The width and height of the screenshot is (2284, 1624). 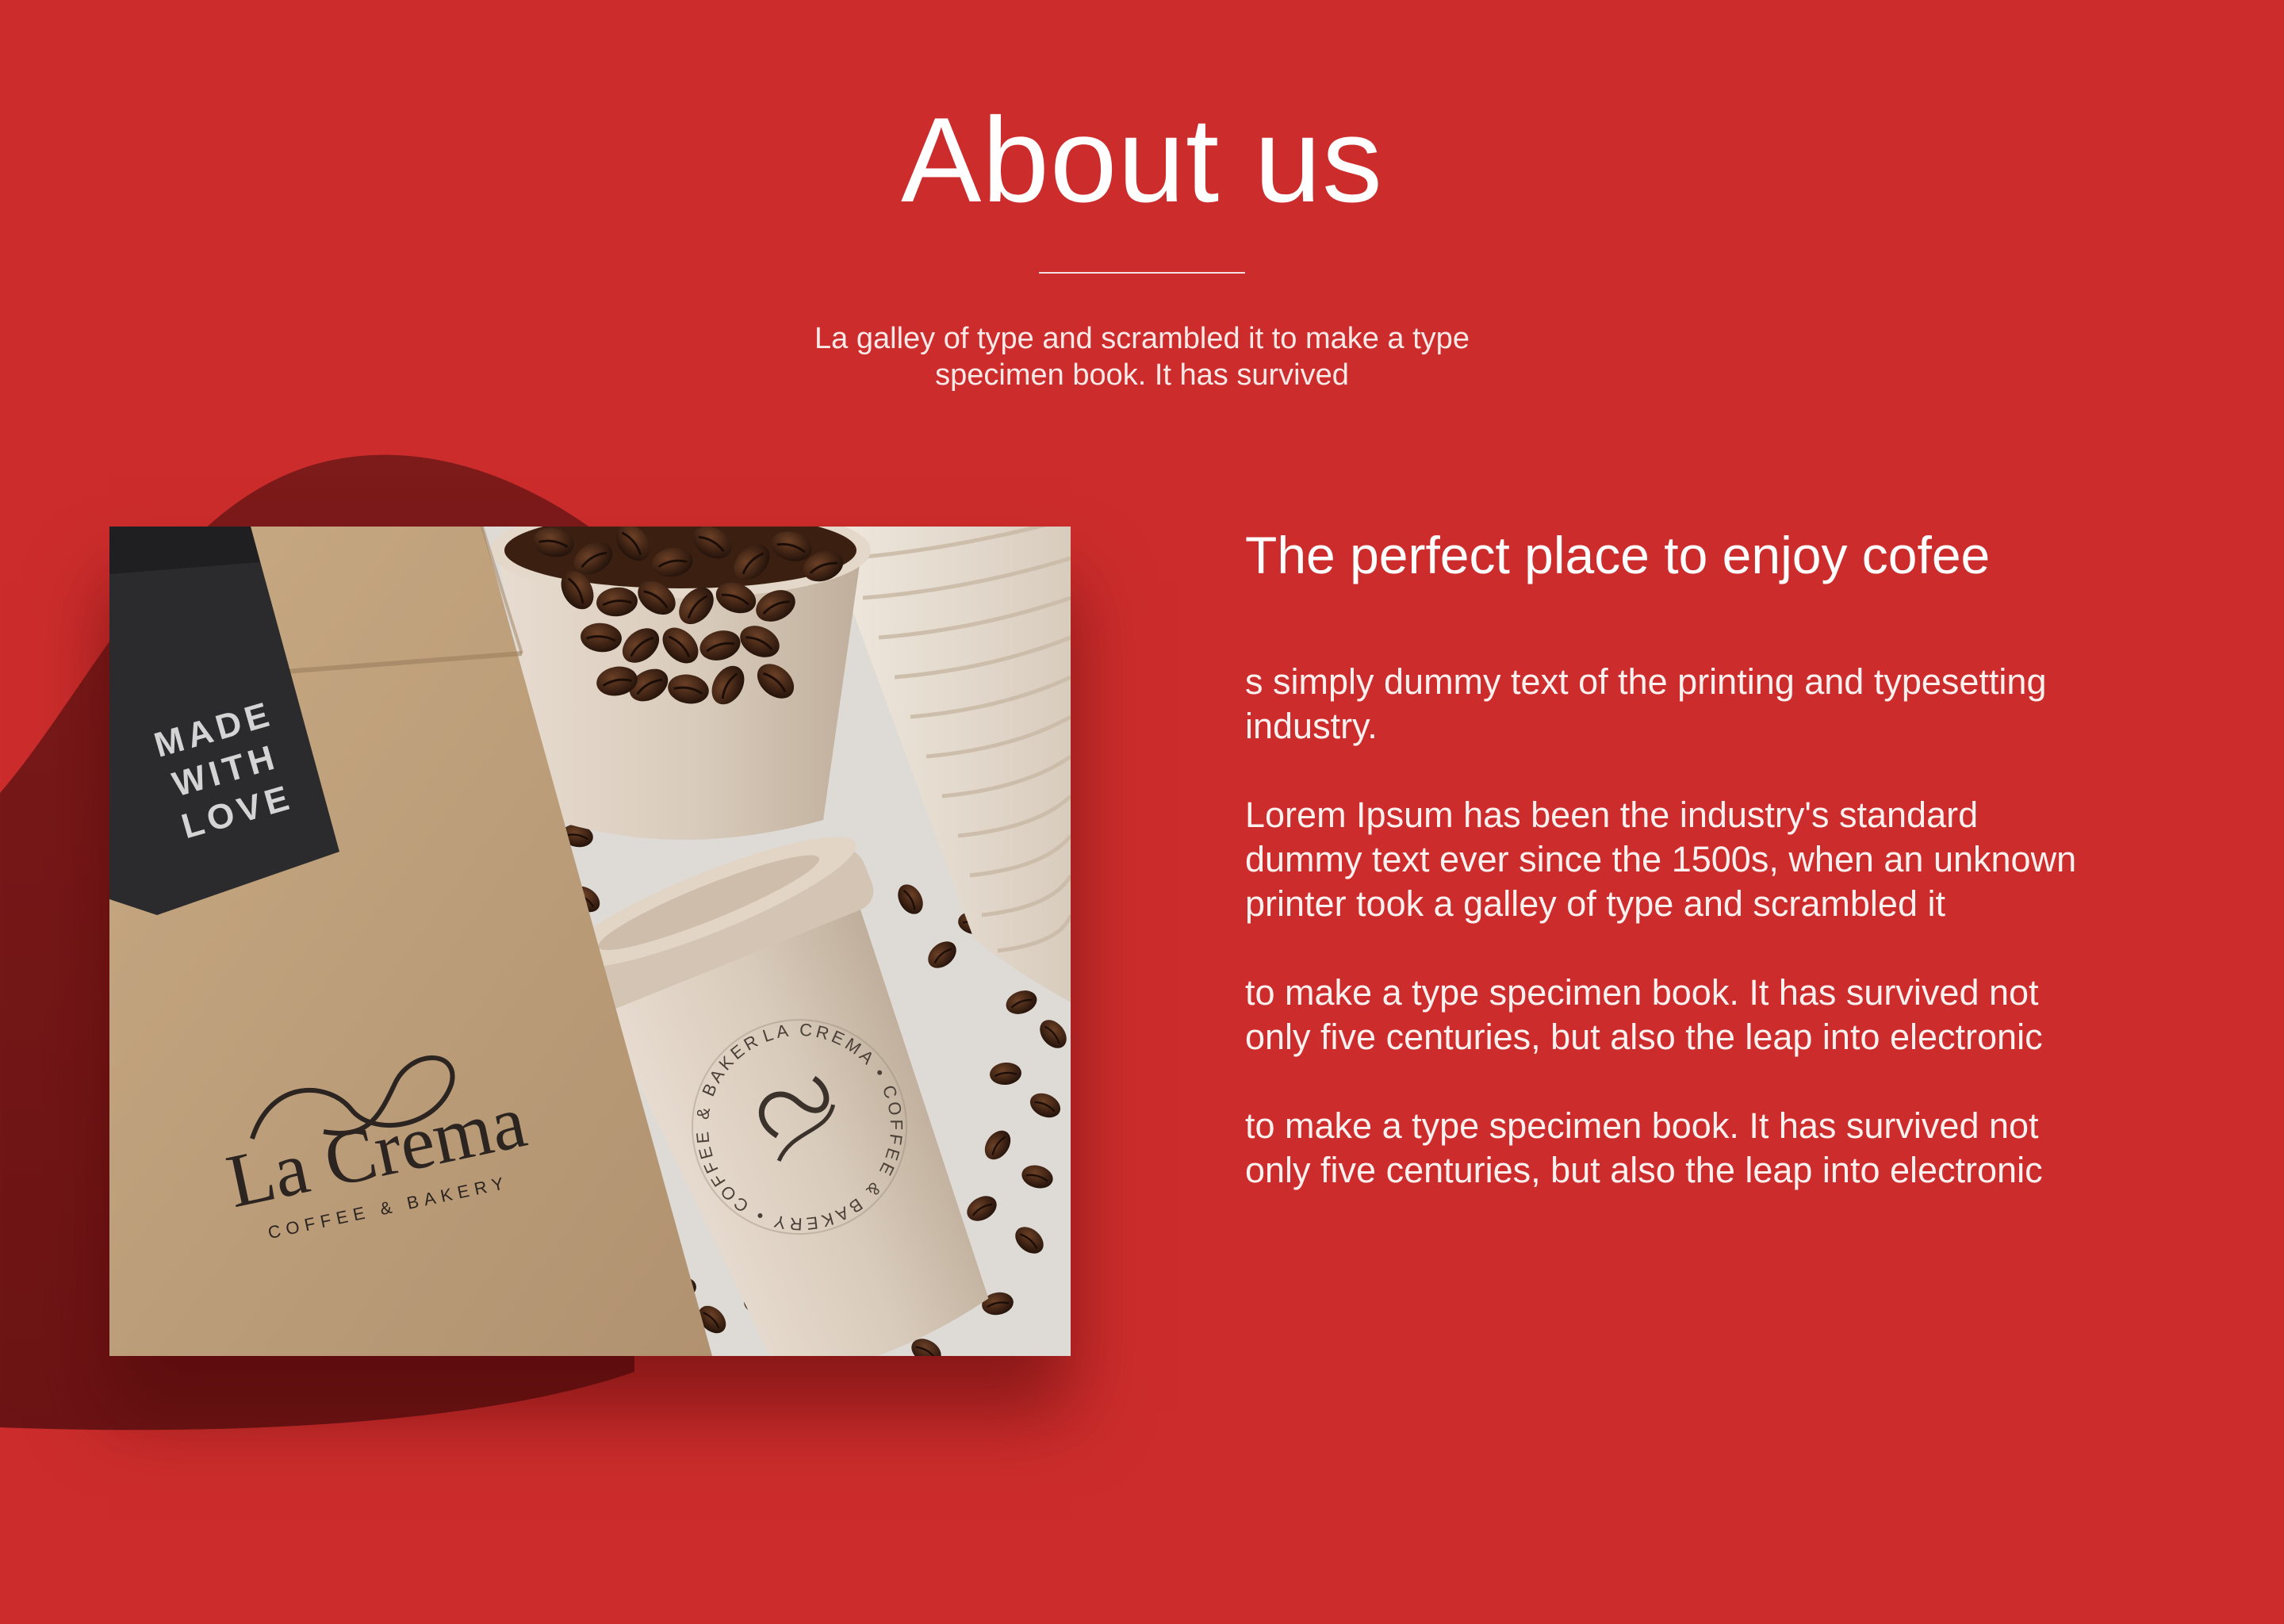 I want to click on title-divider, so click(x=1142, y=273).